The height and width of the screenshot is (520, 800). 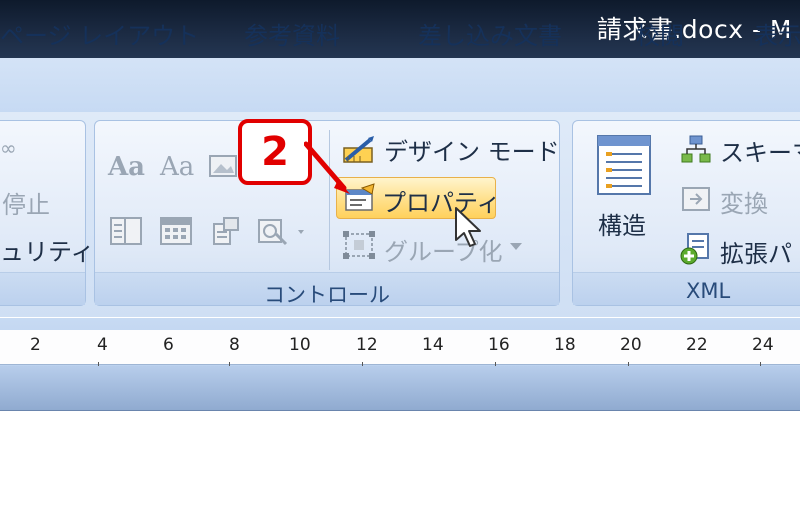 I want to click on expansion-button: 拡張パ, so click(x=756, y=251).